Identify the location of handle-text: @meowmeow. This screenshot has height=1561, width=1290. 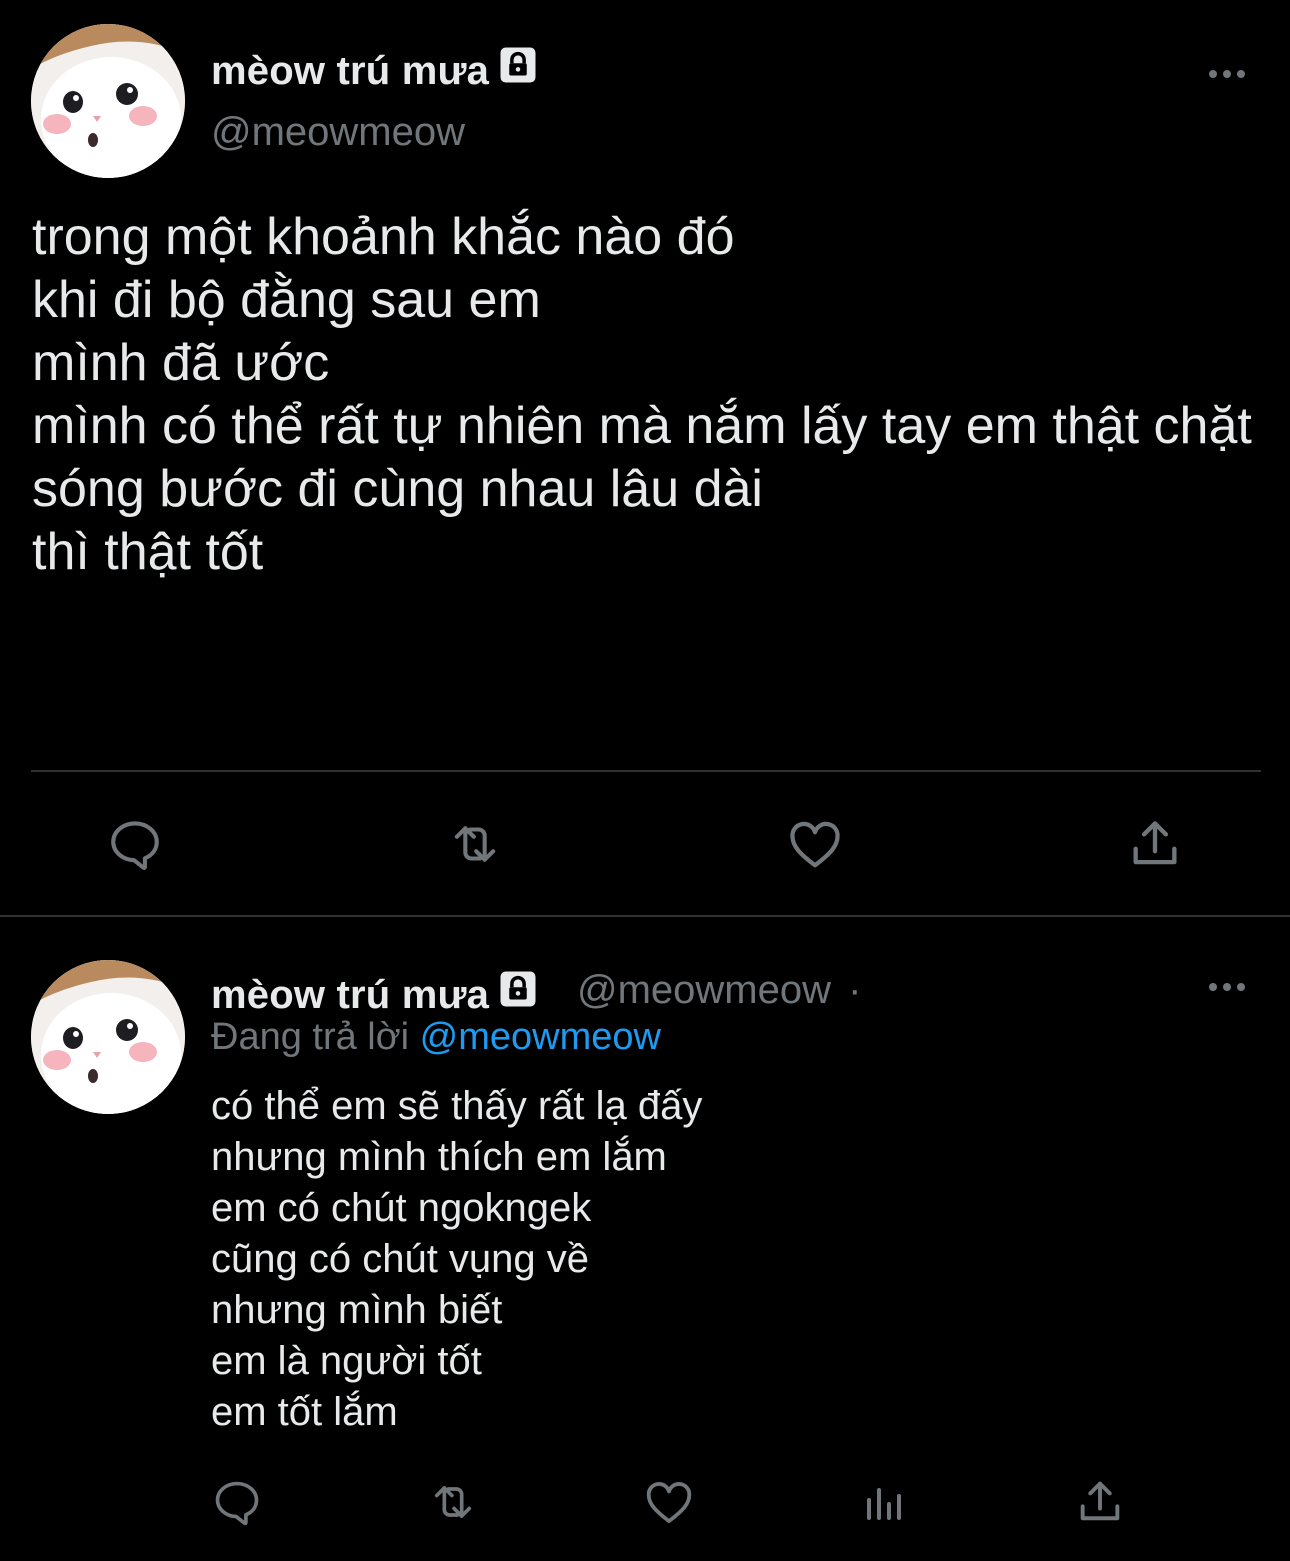
(704, 990).